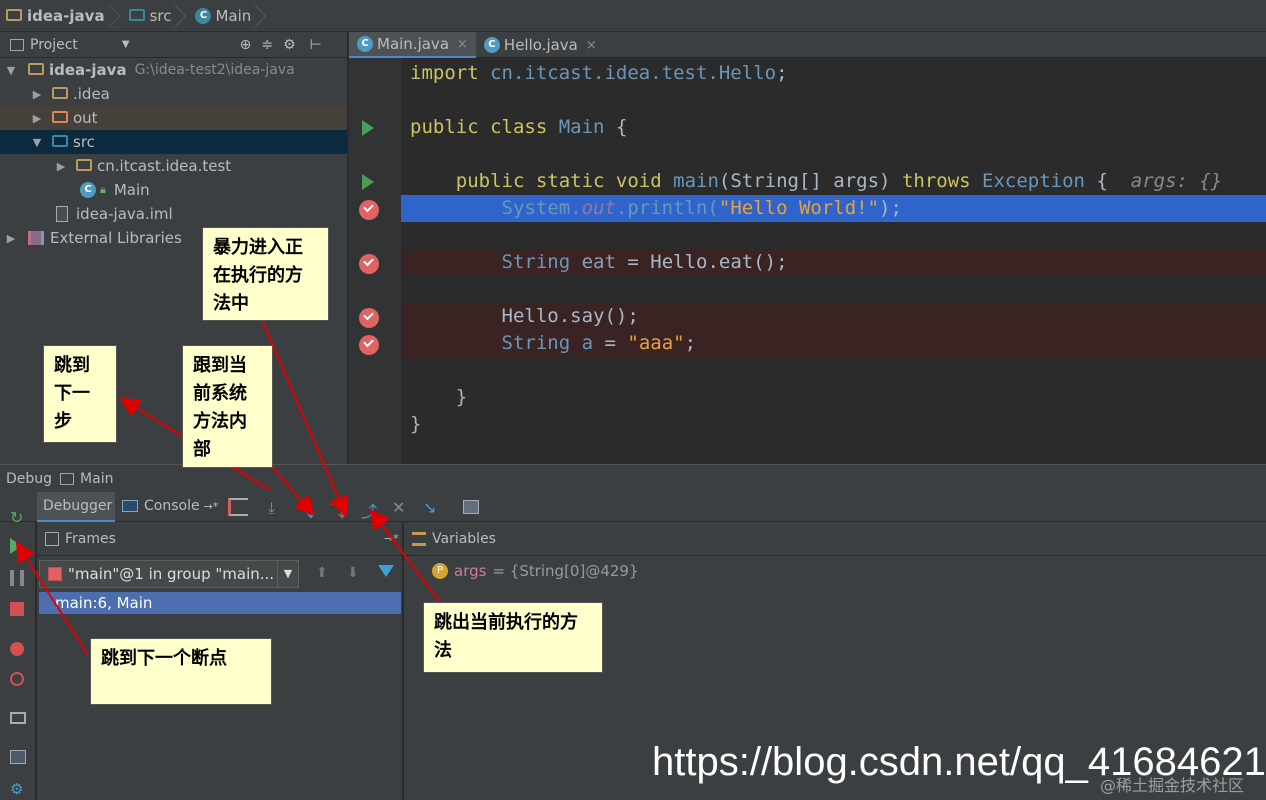 This screenshot has height=800, width=1266. I want to click on note-step-over: 跳到下一步, so click(80, 394).